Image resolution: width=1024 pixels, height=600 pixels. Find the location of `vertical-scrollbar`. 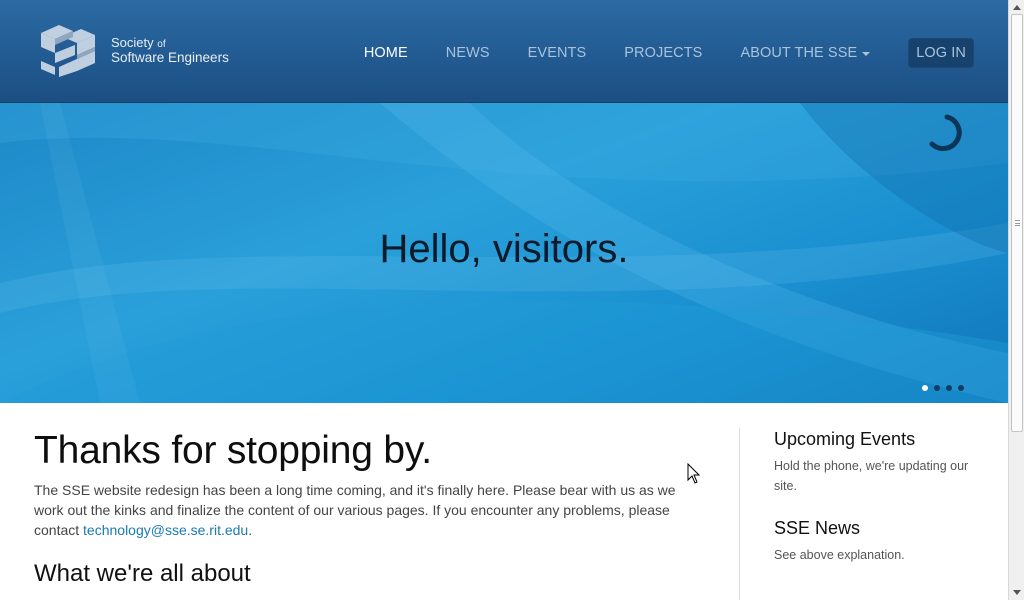

vertical-scrollbar is located at coordinates (1016, 300).